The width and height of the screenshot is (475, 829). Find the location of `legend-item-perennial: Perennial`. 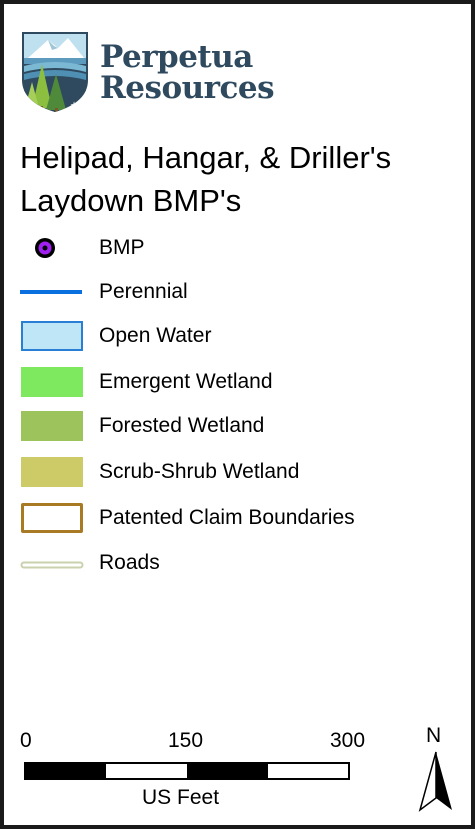

legend-item-perennial: Perennial is located at coordinates (239, 292).